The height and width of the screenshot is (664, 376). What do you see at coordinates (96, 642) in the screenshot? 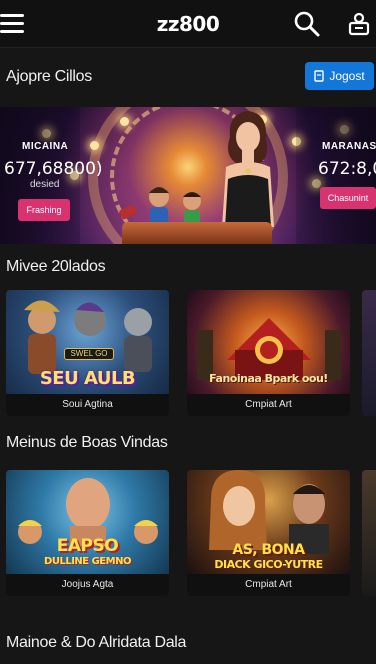
I see `section-title-more: Mainoe & Do Alridata Dala` at bounding box center [96, 642].